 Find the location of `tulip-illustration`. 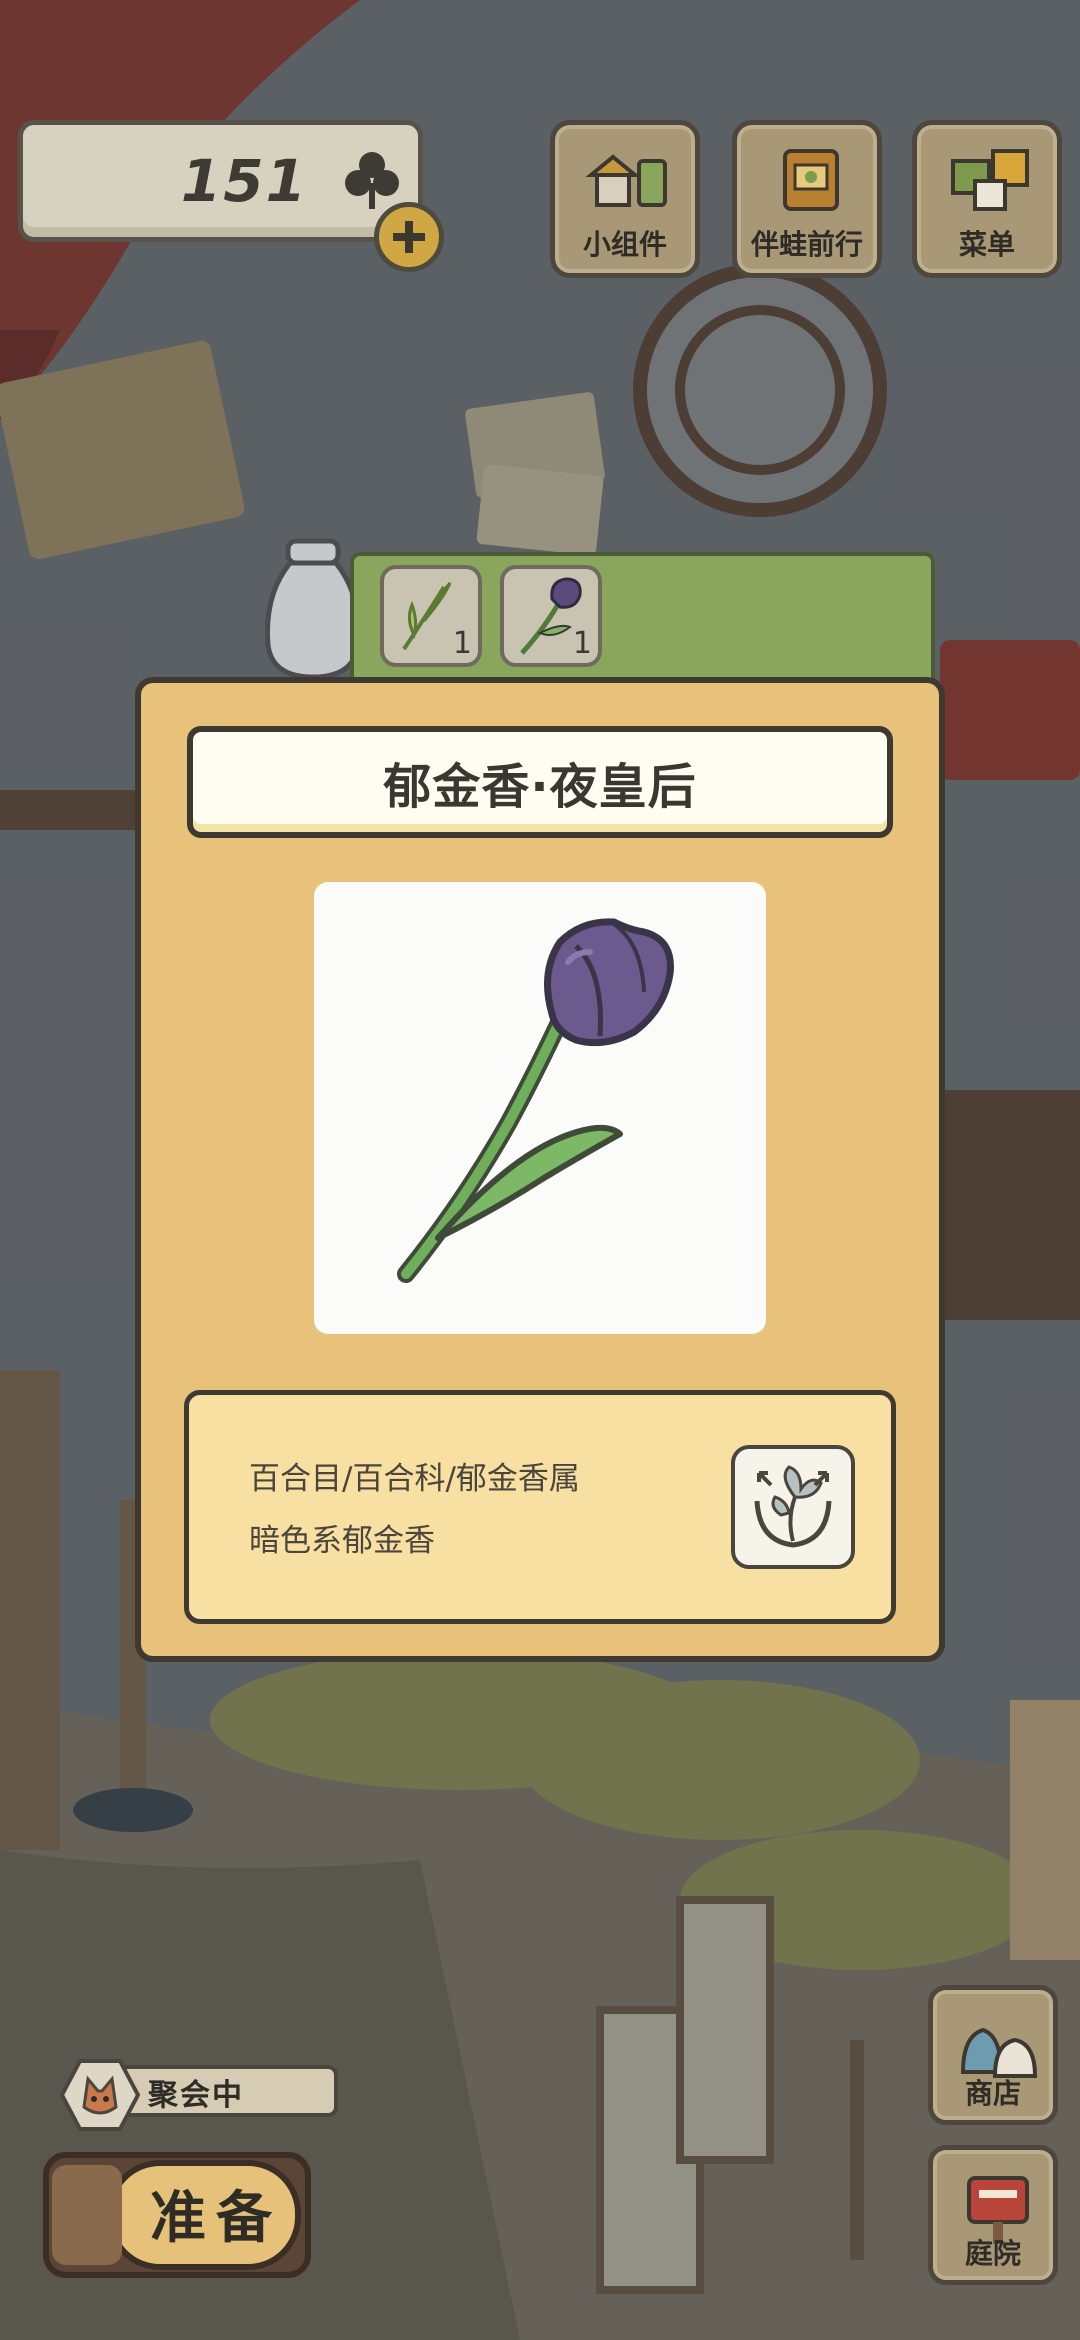

tulip-illustration is located at coordinates (535, 1100).